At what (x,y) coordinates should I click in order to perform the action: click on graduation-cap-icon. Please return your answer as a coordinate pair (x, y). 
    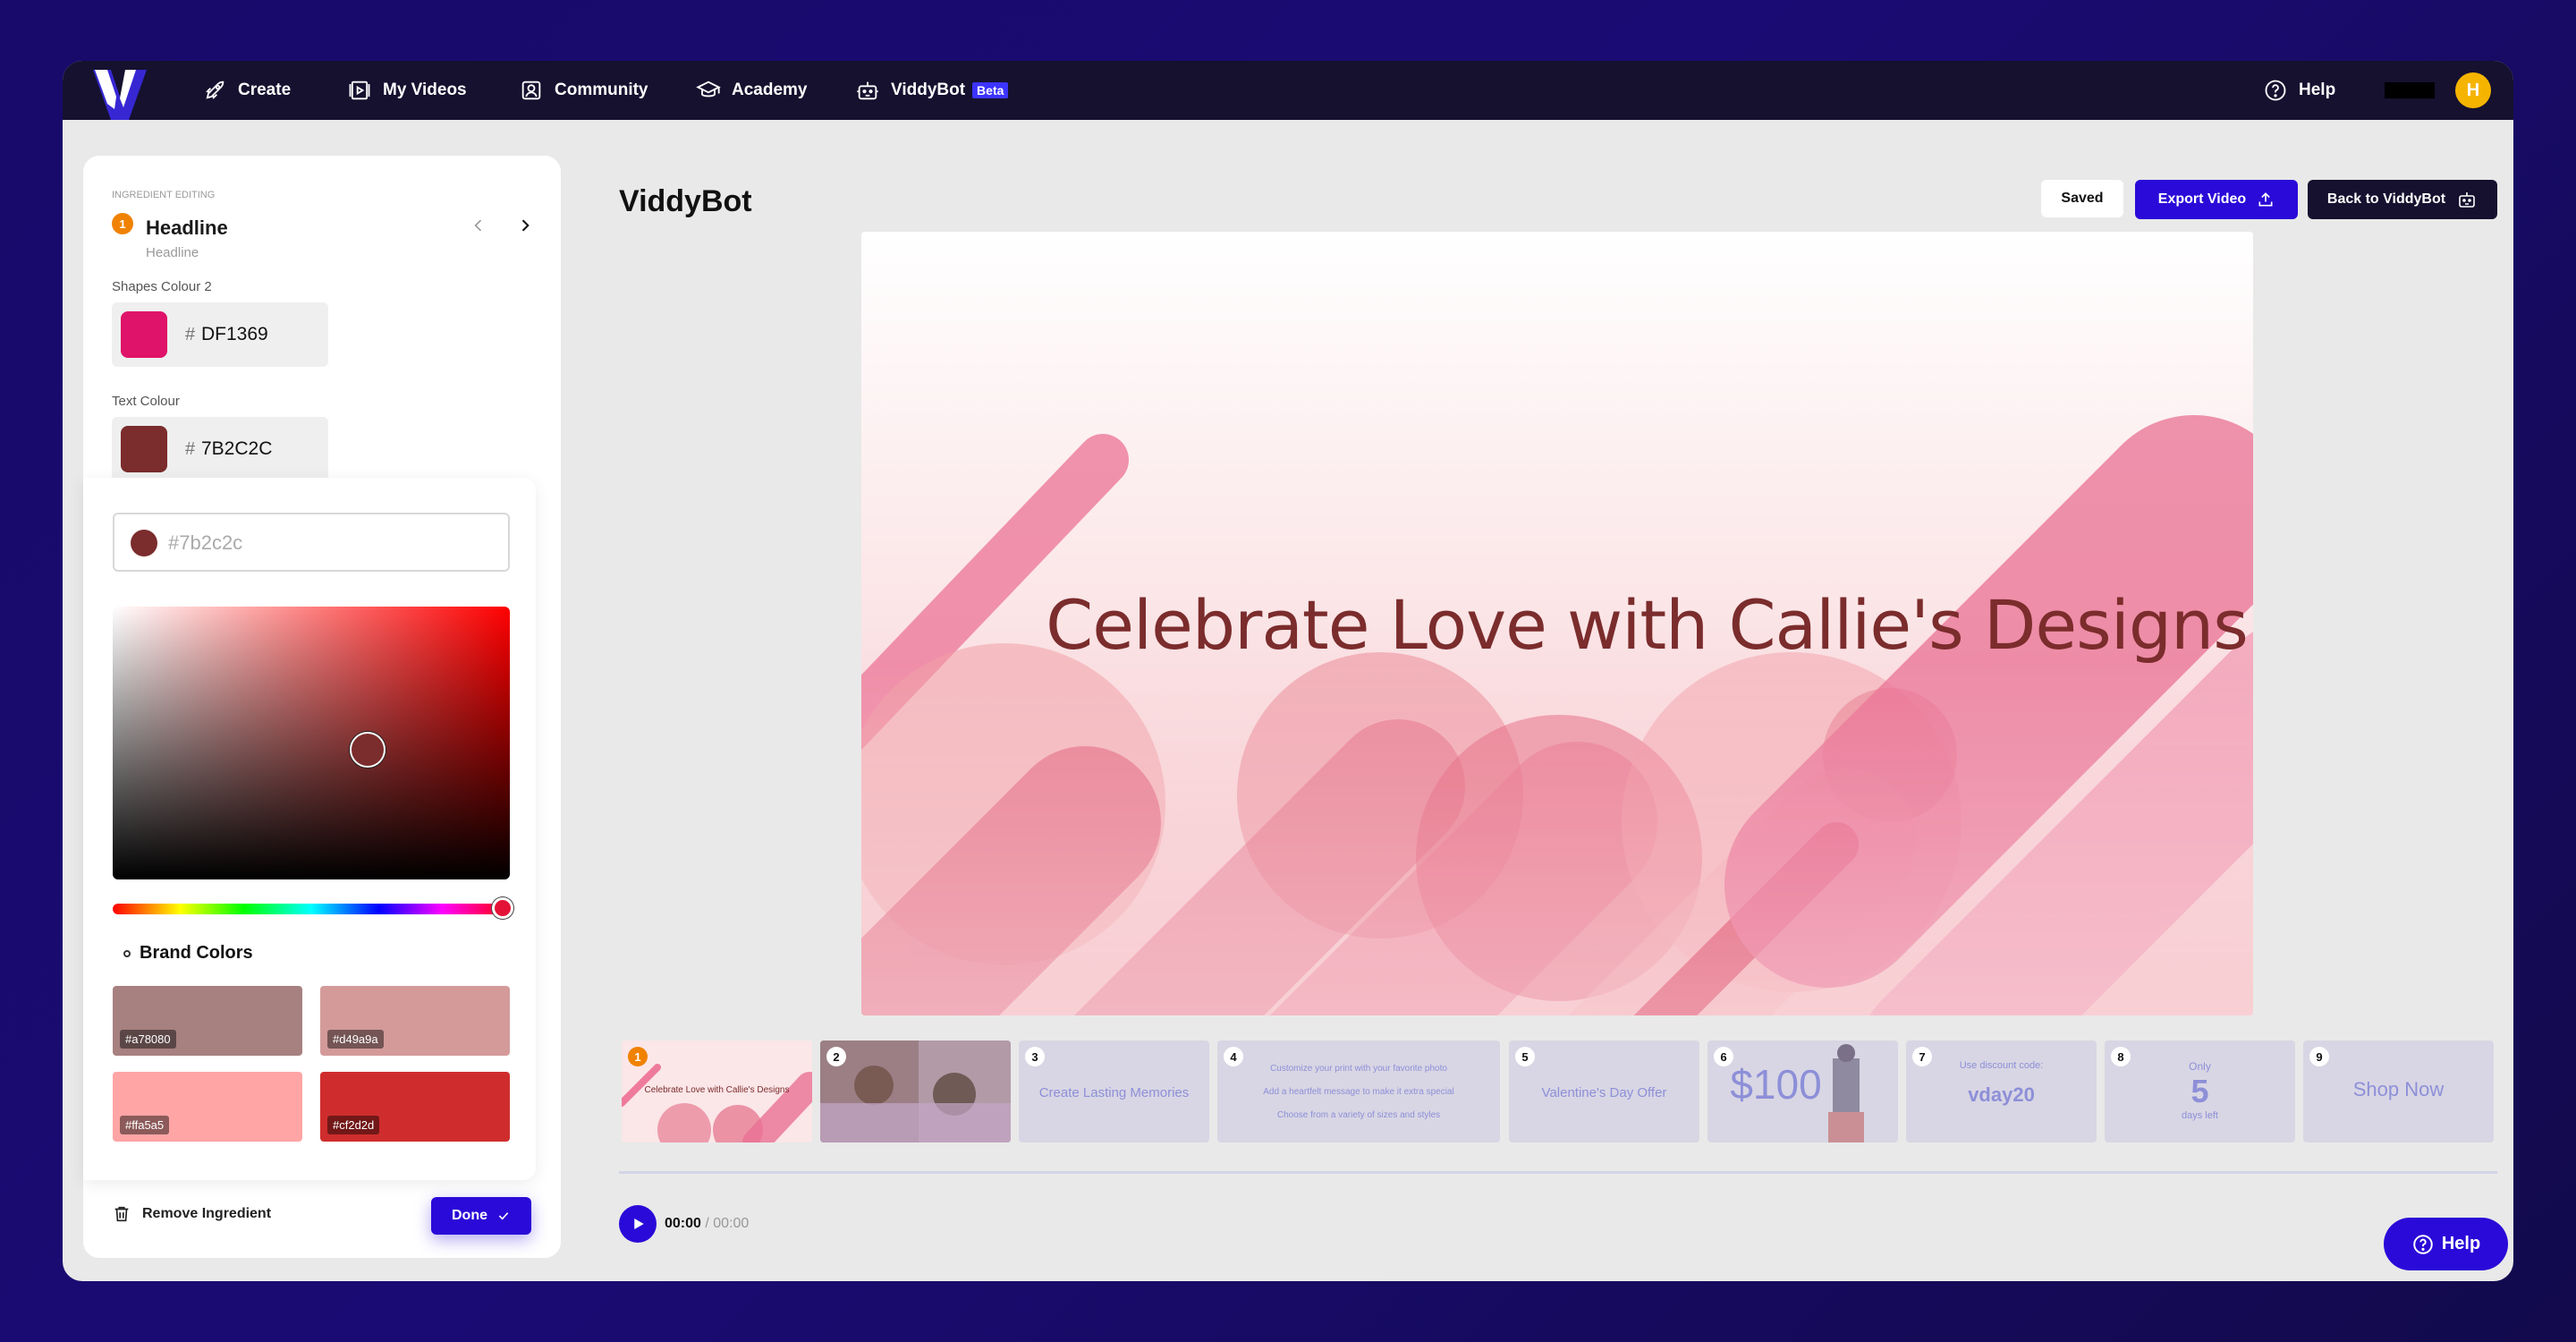
    Looking at the image, I should click on (708, 90).